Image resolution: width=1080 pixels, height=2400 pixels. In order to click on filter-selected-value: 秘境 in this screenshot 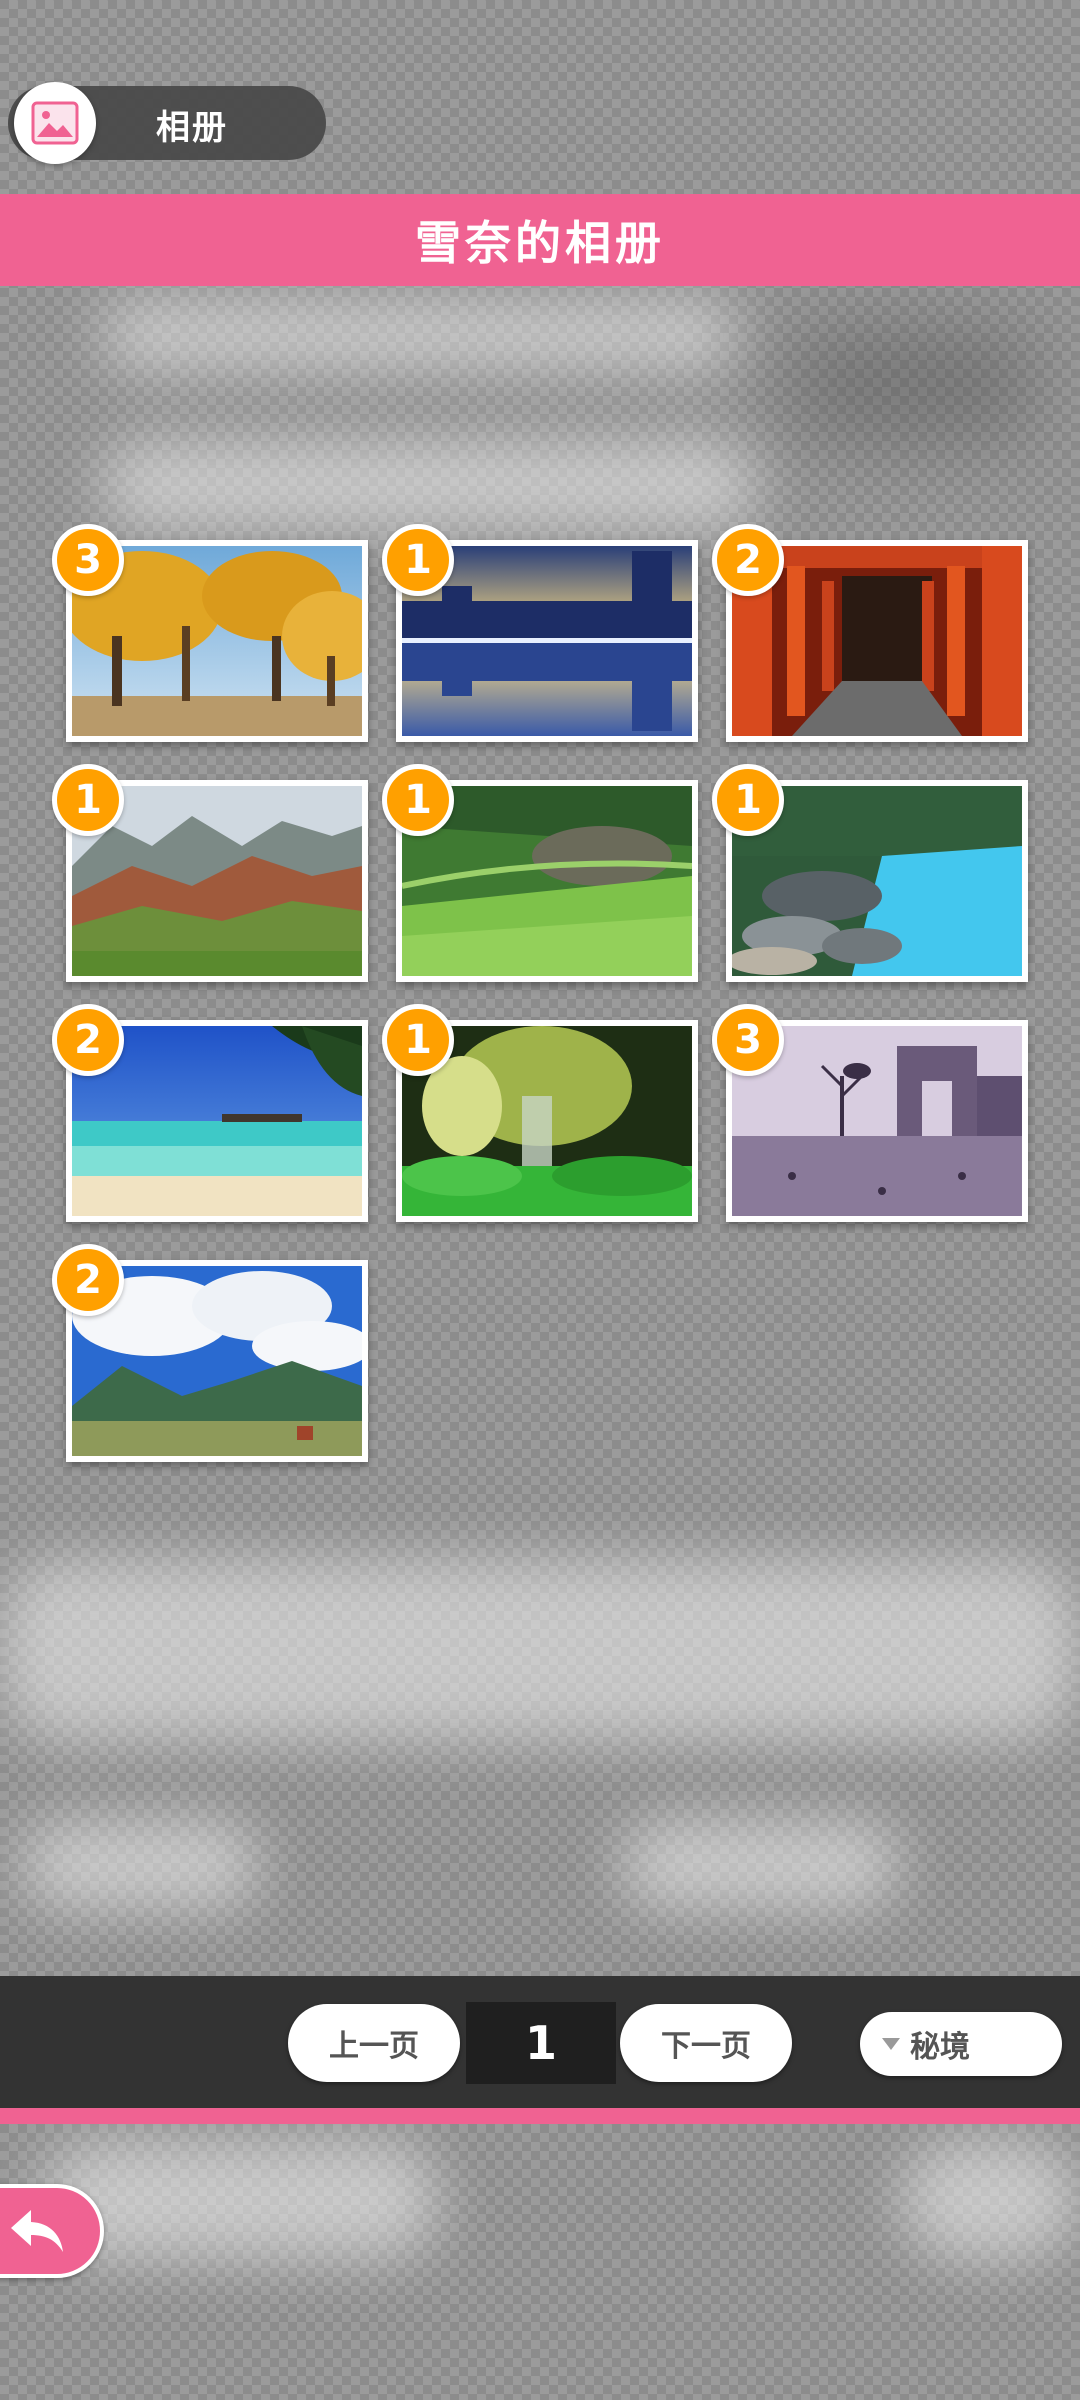, I will do `click(940, 2047)`.